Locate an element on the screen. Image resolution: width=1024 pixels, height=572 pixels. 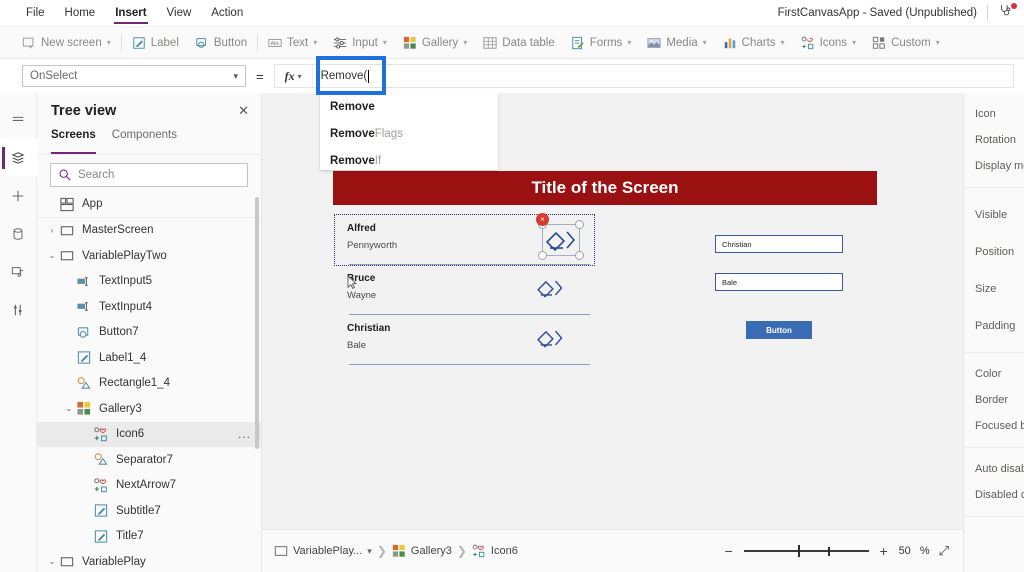
formula-autocomplete-list: Remove Remove Flags Remove If is located at coordinates (409, 131).